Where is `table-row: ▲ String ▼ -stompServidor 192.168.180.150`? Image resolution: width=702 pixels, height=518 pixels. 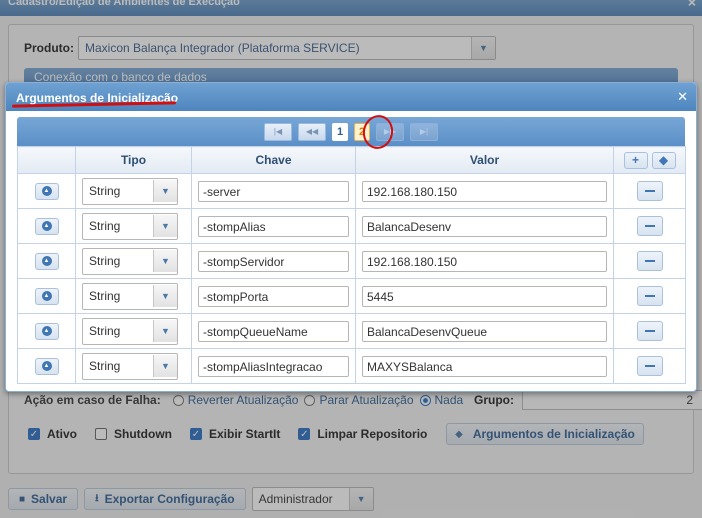
table-row: ▲ String ▼ -stompServidor 192.168.180.150 is located at coordinates (351, 261).